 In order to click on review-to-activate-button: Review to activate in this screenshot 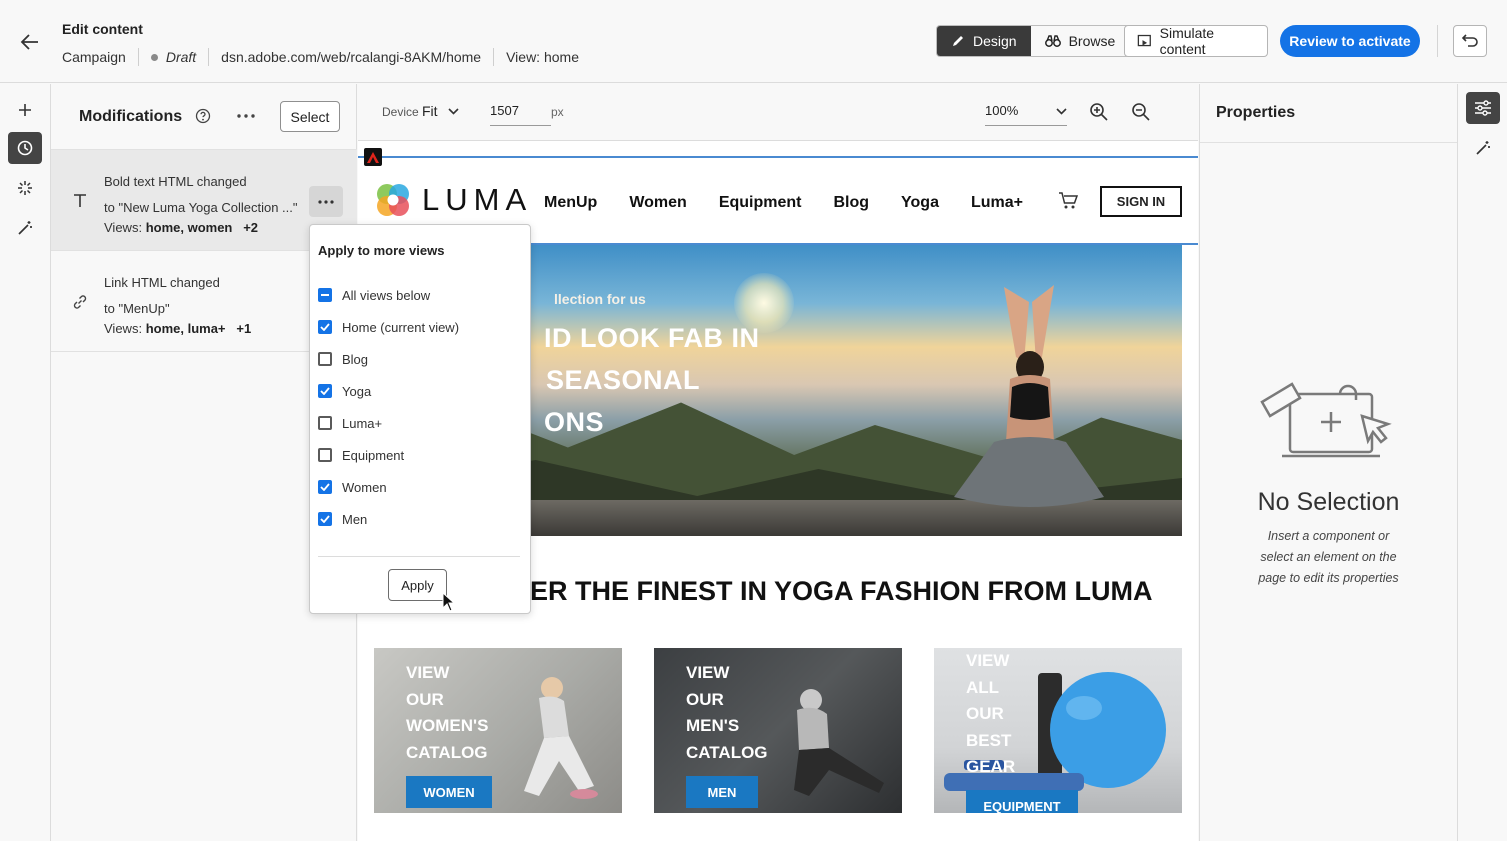, I will do `click(1350, 41)`.